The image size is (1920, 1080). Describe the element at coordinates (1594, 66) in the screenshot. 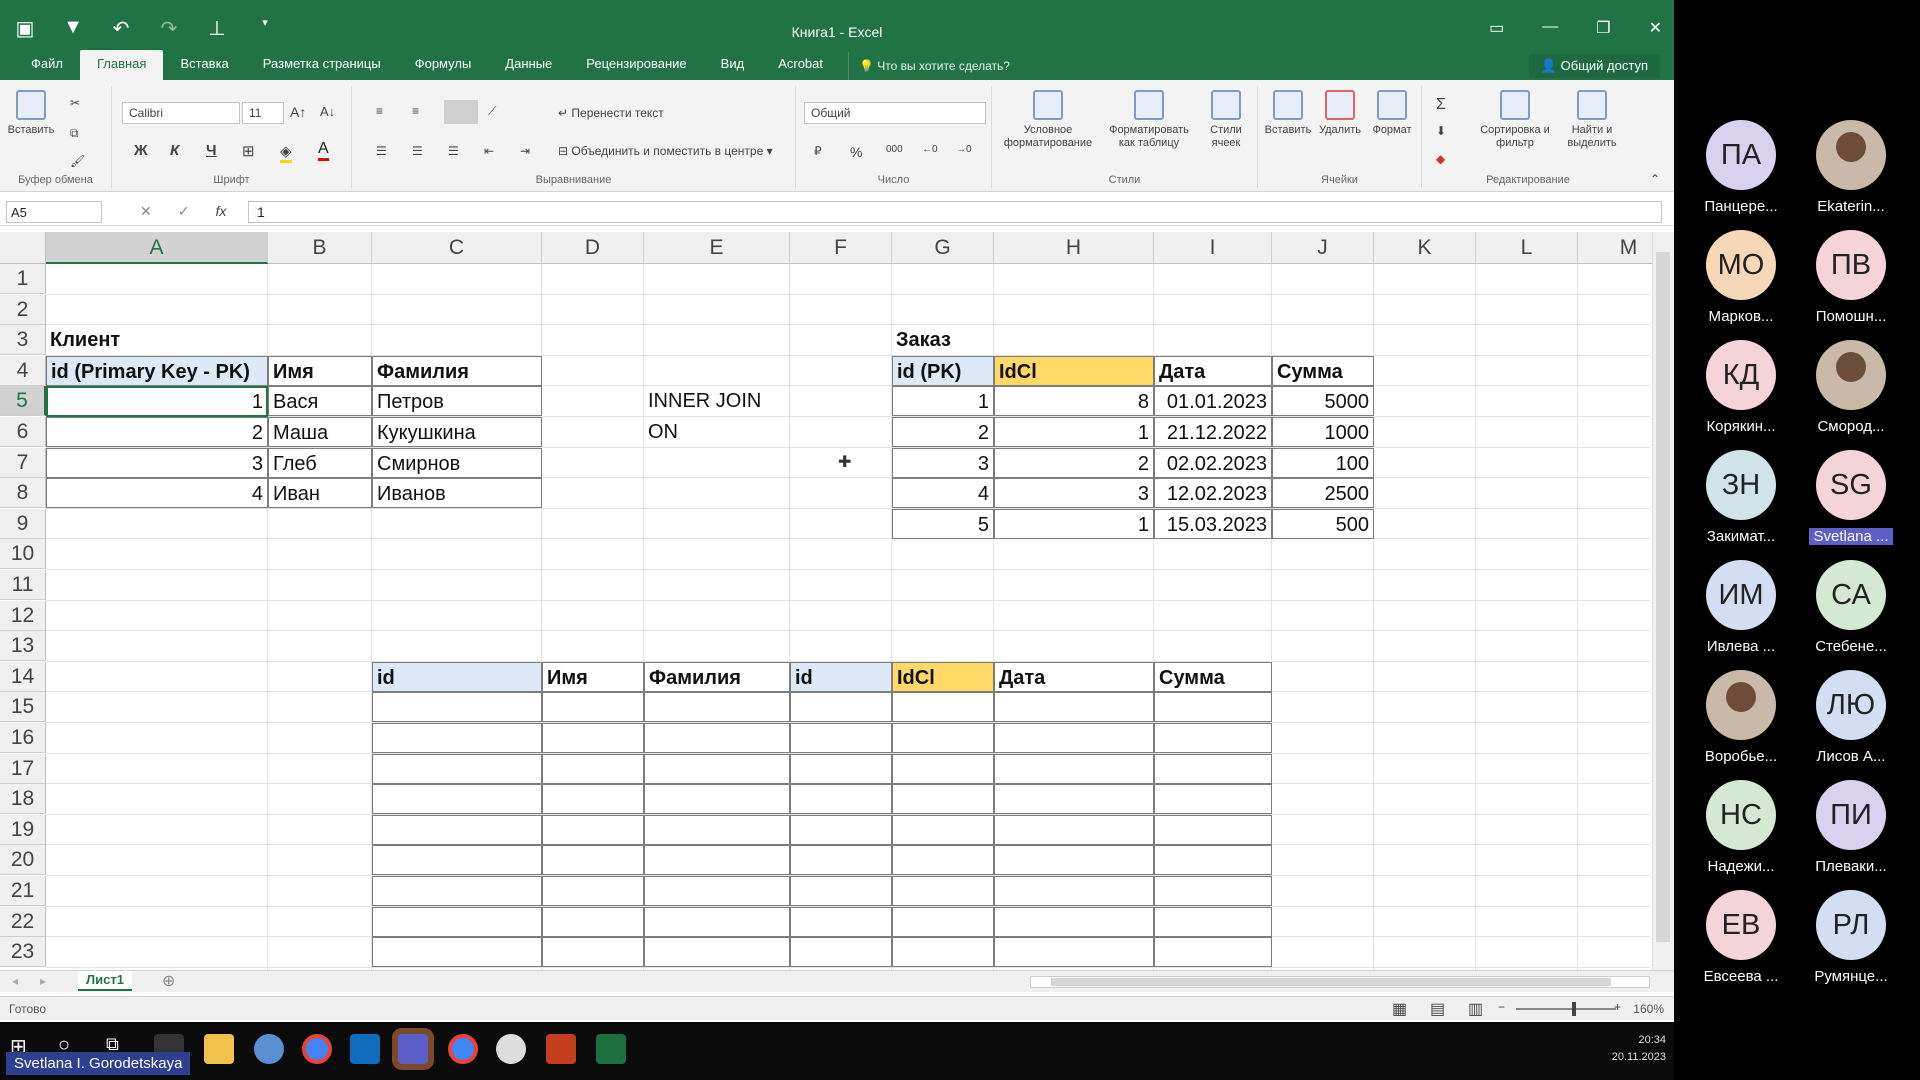

I see `share-button: 👤 Общий доступ` at that location.